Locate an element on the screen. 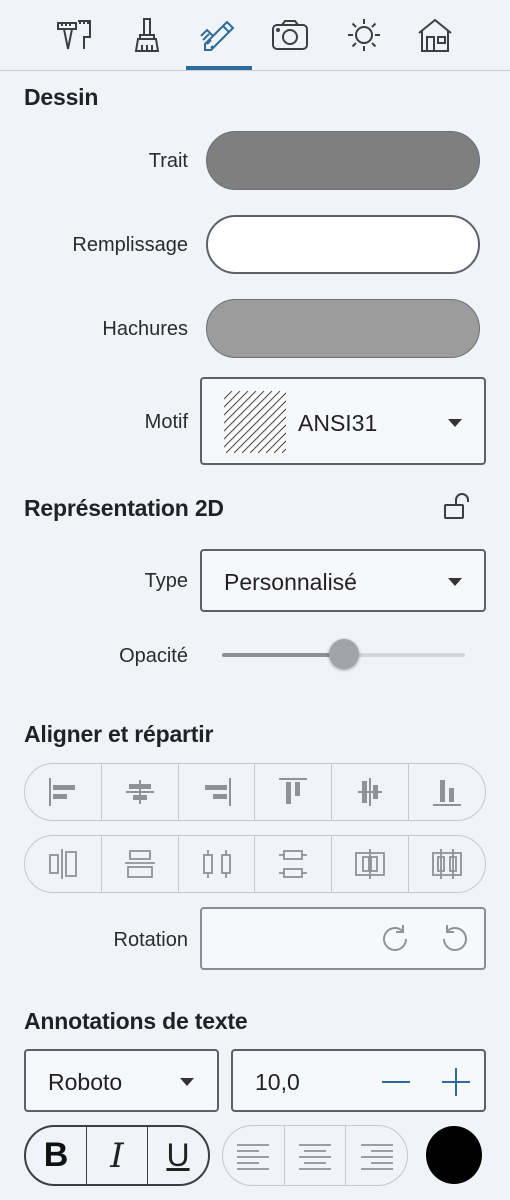  active-tab-indicator is located at coordinates (219, 68).